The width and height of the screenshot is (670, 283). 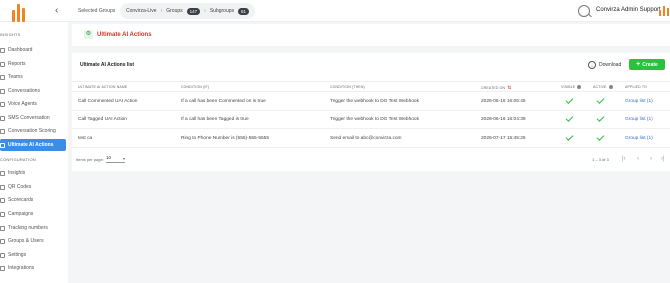 I want to click on sidebar-item-integrations: Integrations, so click(x=33, y=268).